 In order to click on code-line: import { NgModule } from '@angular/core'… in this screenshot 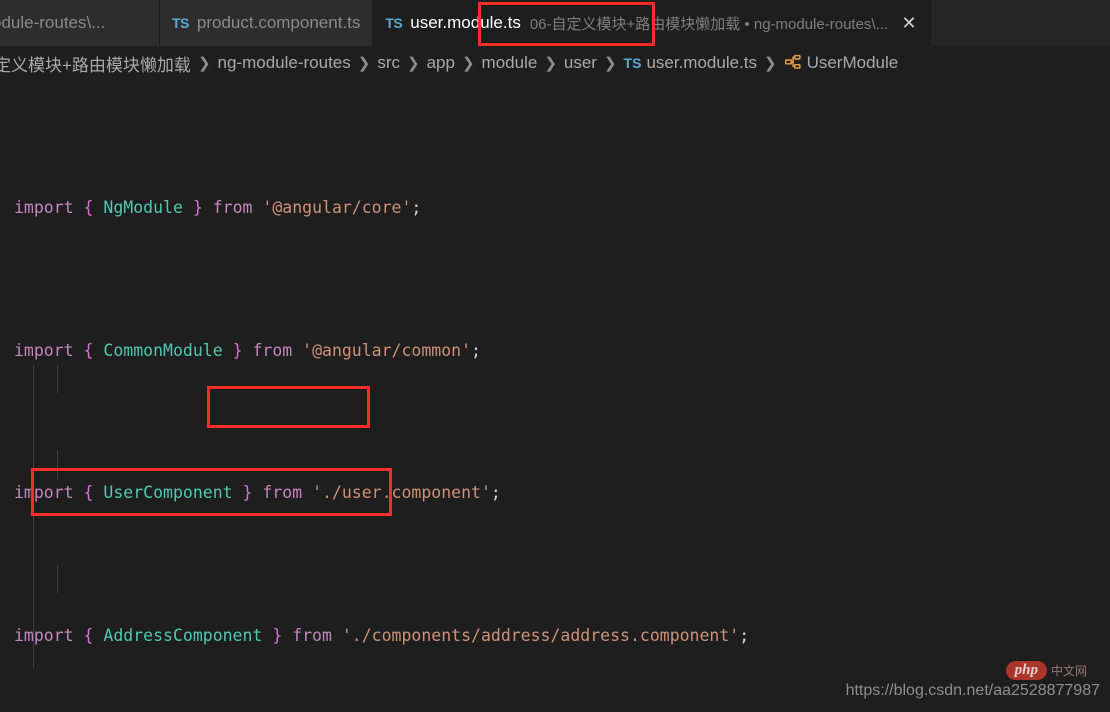, I will do `click(555, 208)`.